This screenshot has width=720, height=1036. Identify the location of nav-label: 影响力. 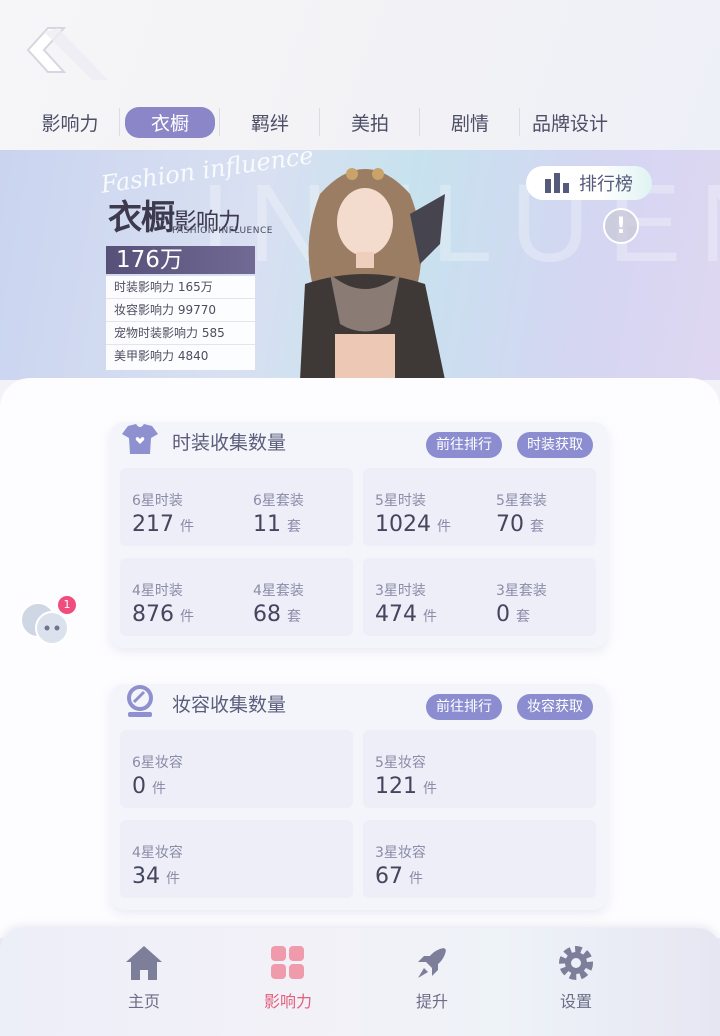
(287, 1001).